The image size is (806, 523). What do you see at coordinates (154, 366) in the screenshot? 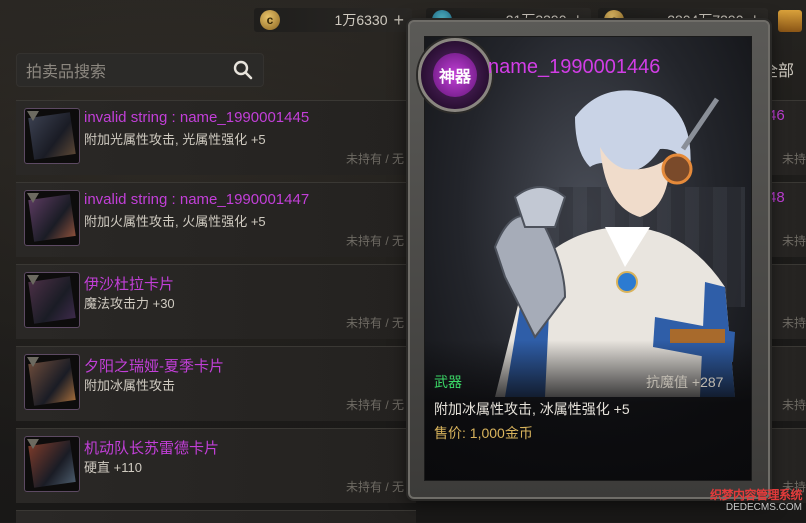
I see `item-title: 夕阳之瑞娅-夏季卡片` at bounding box center [154, 366].